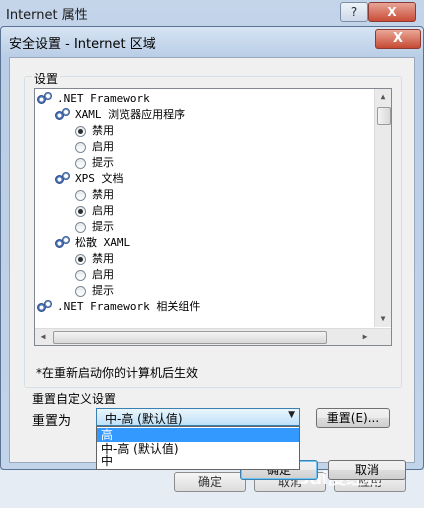  I want to click on outer-window-title: Internet 属性, so click(47, 15).